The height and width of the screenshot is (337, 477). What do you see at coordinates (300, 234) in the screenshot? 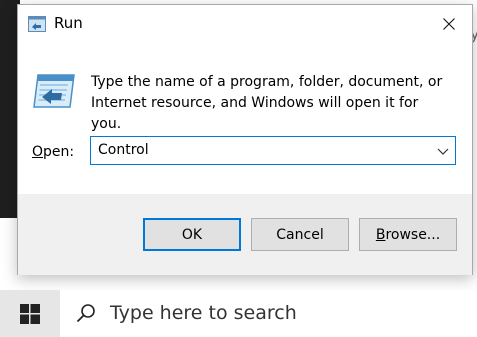
I see `cancel-button: Cancel` at bounding box center [300, 234].